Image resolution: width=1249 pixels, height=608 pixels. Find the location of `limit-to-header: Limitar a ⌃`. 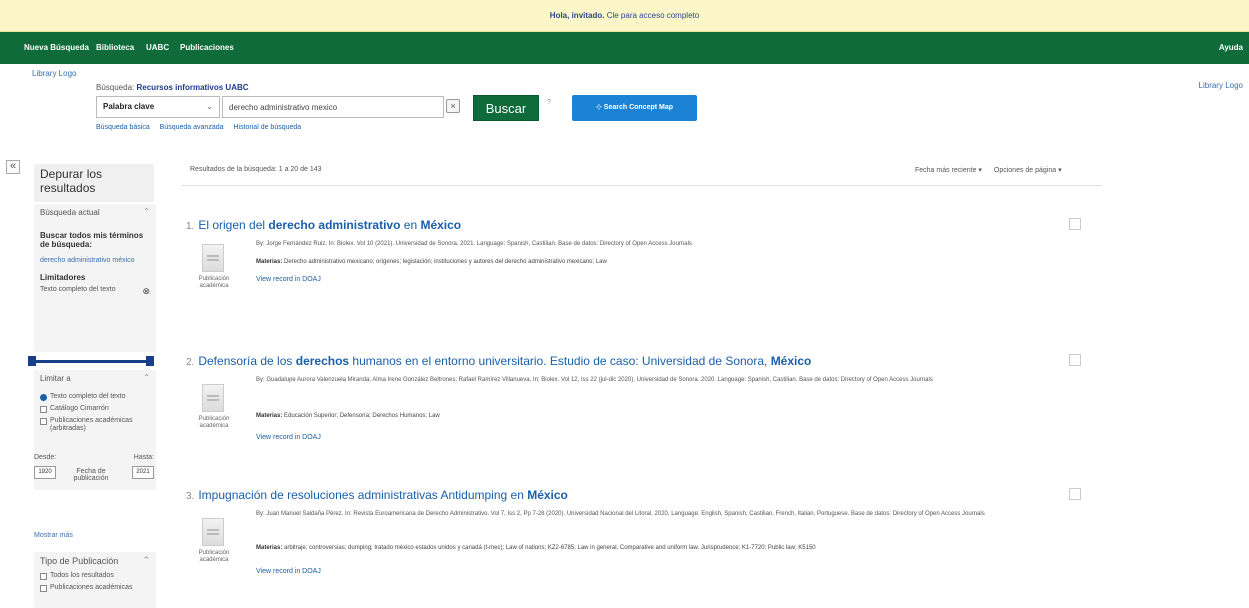

limit-to-header: Limitar a ⌃ is located at coordinates (95, 378).